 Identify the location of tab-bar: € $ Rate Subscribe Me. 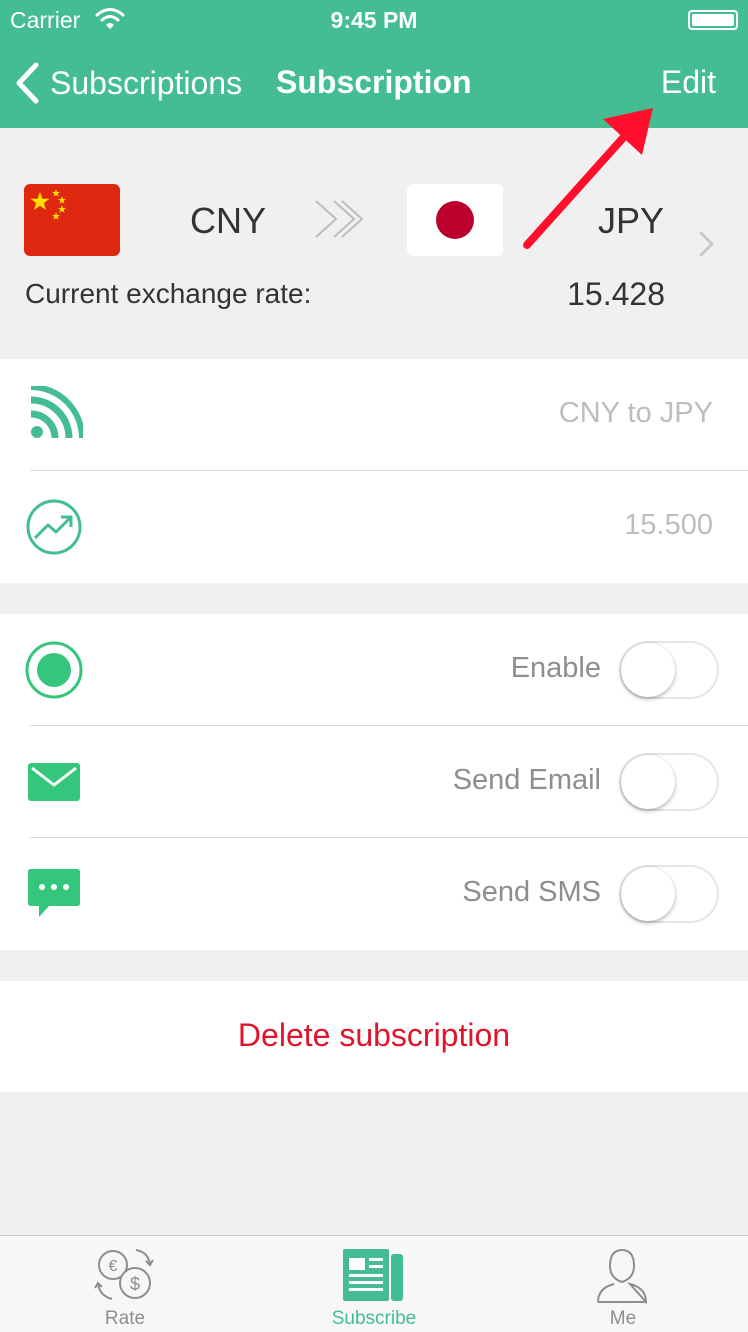
(374, 1283).